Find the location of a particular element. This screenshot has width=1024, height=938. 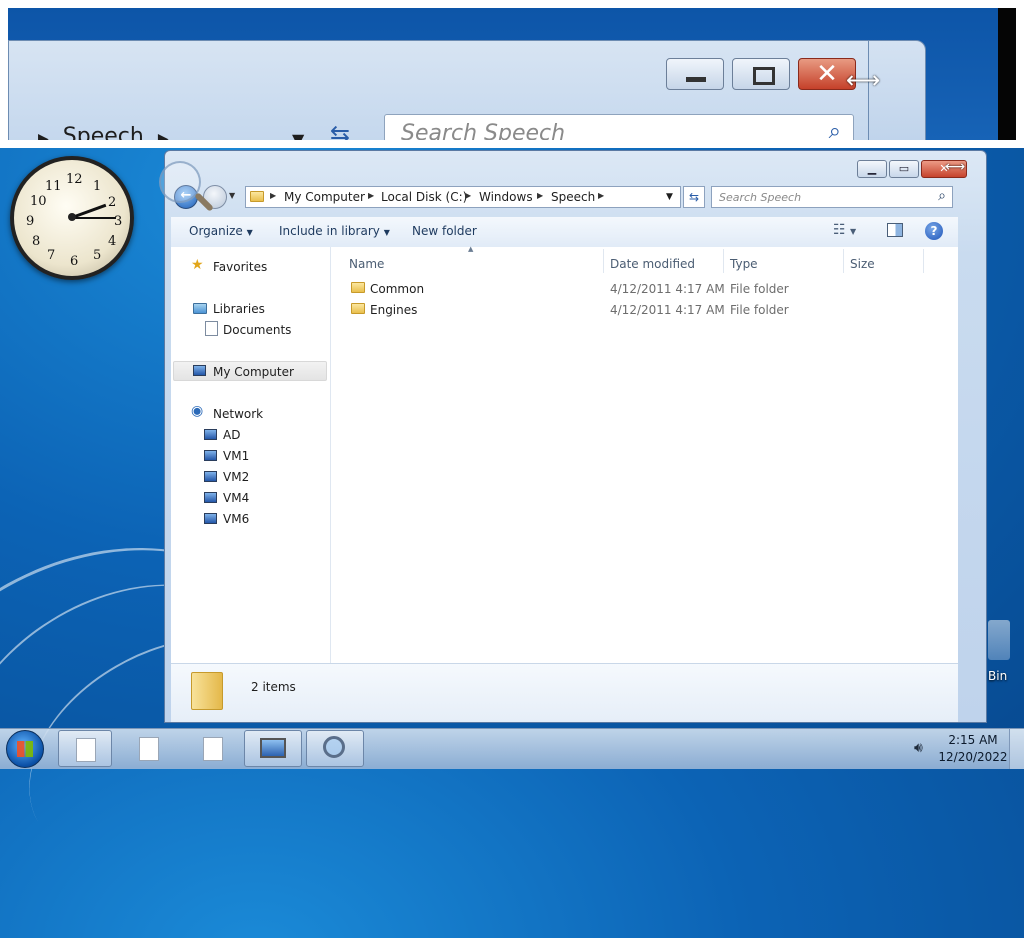

clock-numeral-7: 7 is located at coordinates (51, 255).